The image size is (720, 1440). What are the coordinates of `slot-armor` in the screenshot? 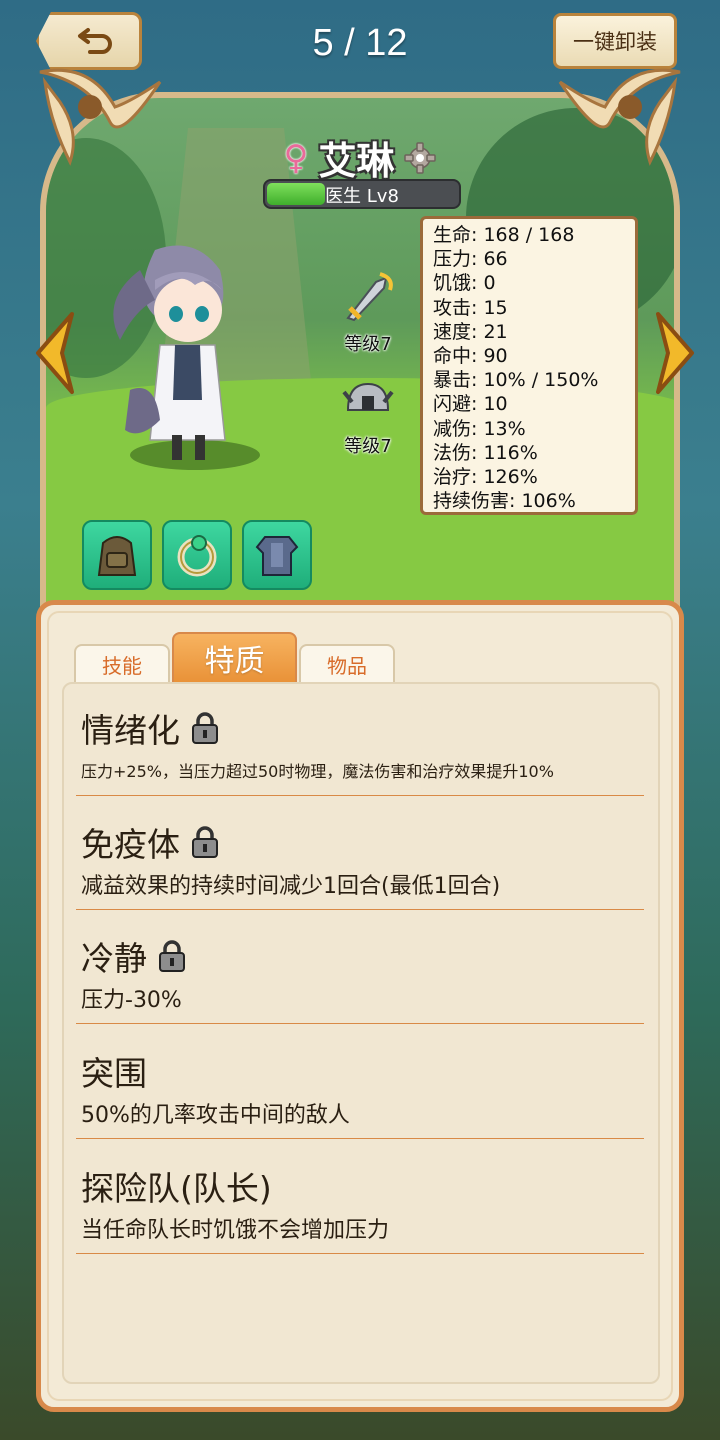 It's located at (277, 555).